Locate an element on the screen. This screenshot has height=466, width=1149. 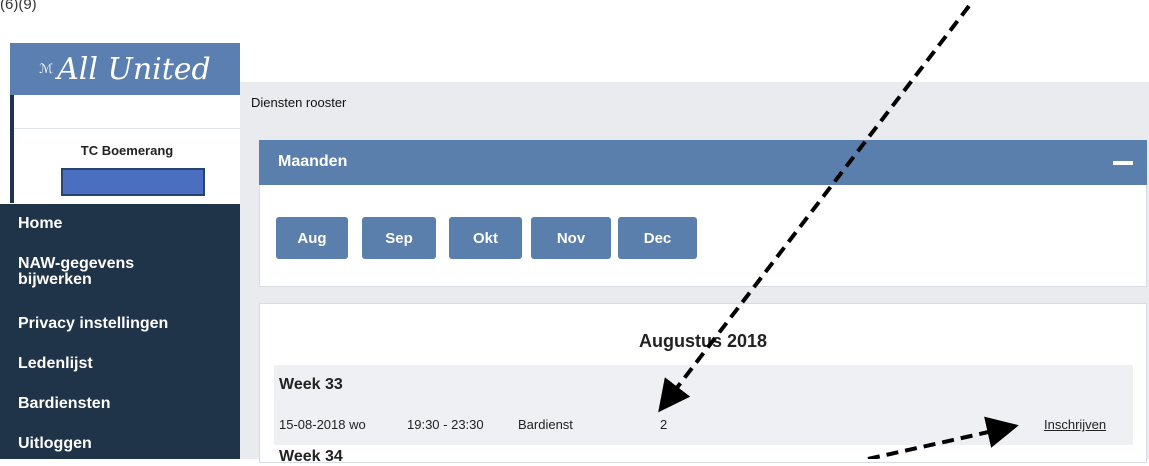
all-united-logo: ℳ All United is located at coordinates (125, 69).